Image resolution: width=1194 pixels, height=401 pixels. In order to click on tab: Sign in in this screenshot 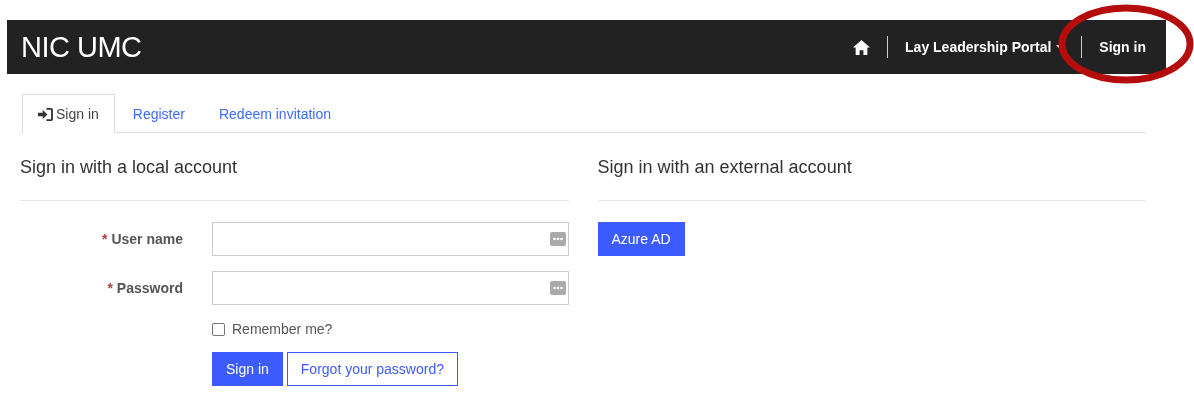, I will do `click(68, 113)`.